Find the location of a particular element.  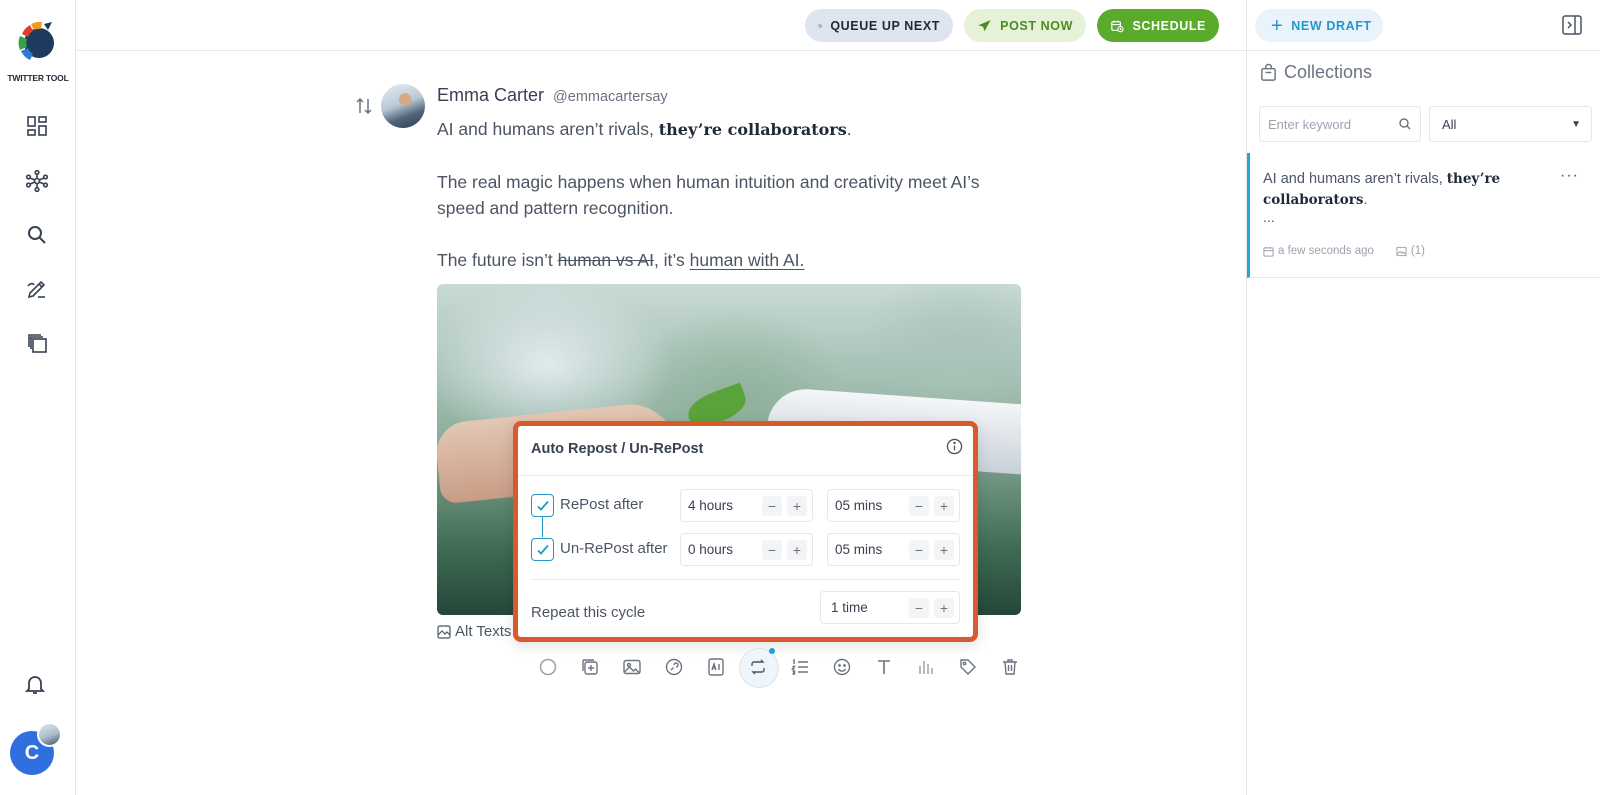

plus-icon: + is located at coordinates (1277, 25).